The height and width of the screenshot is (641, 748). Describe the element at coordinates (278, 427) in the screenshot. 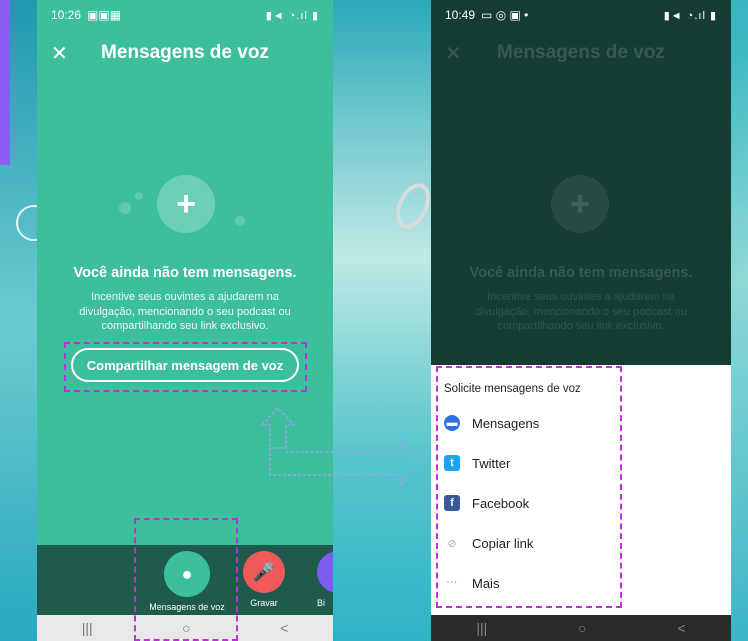

I see `up-arrow` at that location.